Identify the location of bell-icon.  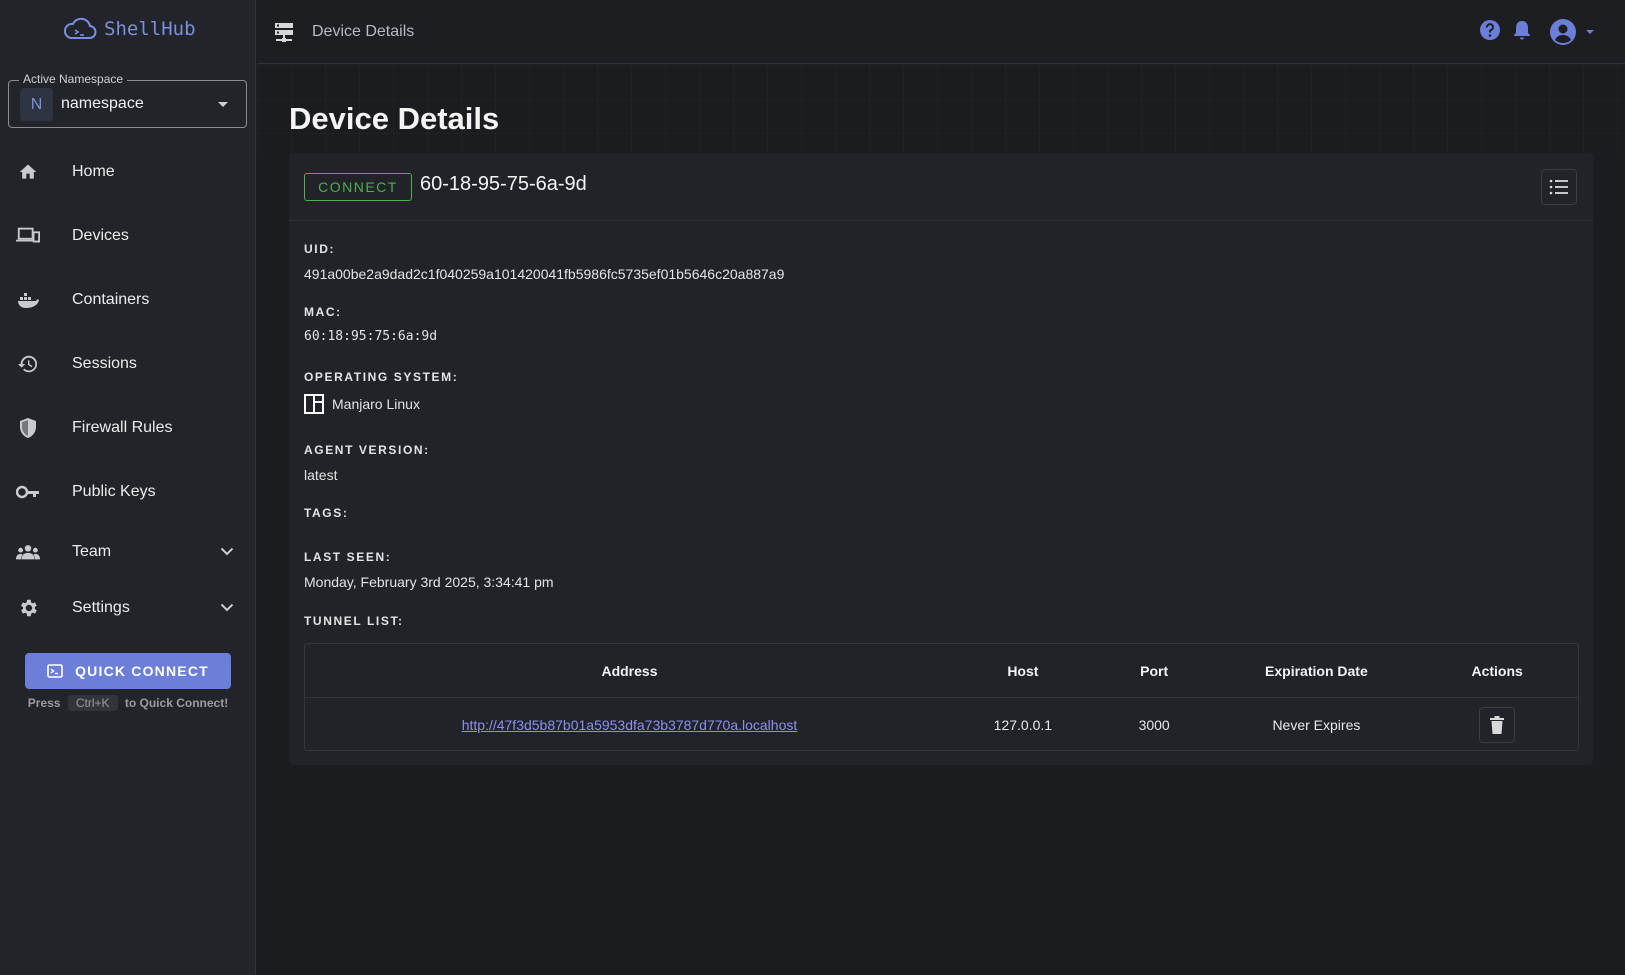
(1522, 32).